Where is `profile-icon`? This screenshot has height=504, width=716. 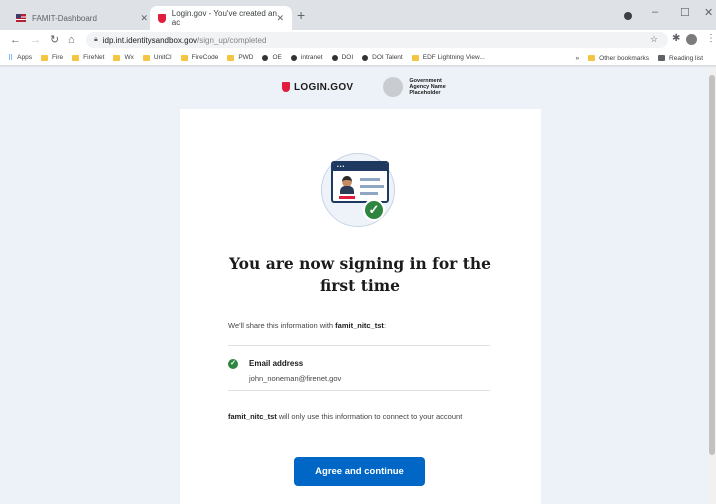
profile-icon is located at coordinates (628, 16).